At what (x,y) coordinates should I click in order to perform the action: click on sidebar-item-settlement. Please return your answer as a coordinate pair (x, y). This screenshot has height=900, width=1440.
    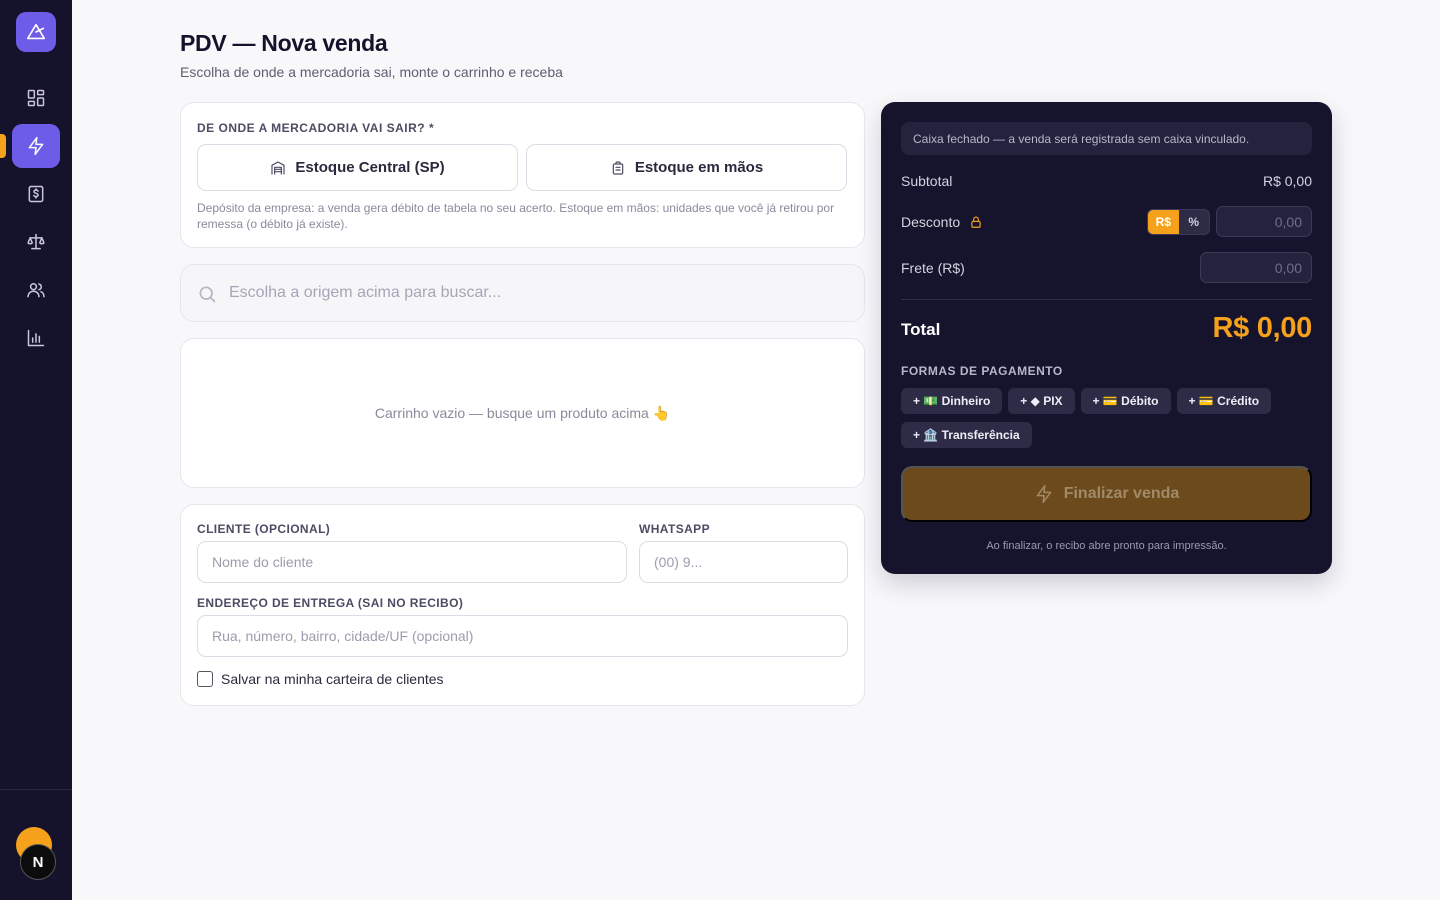
    Looking at the image, I should click on (36, 242).